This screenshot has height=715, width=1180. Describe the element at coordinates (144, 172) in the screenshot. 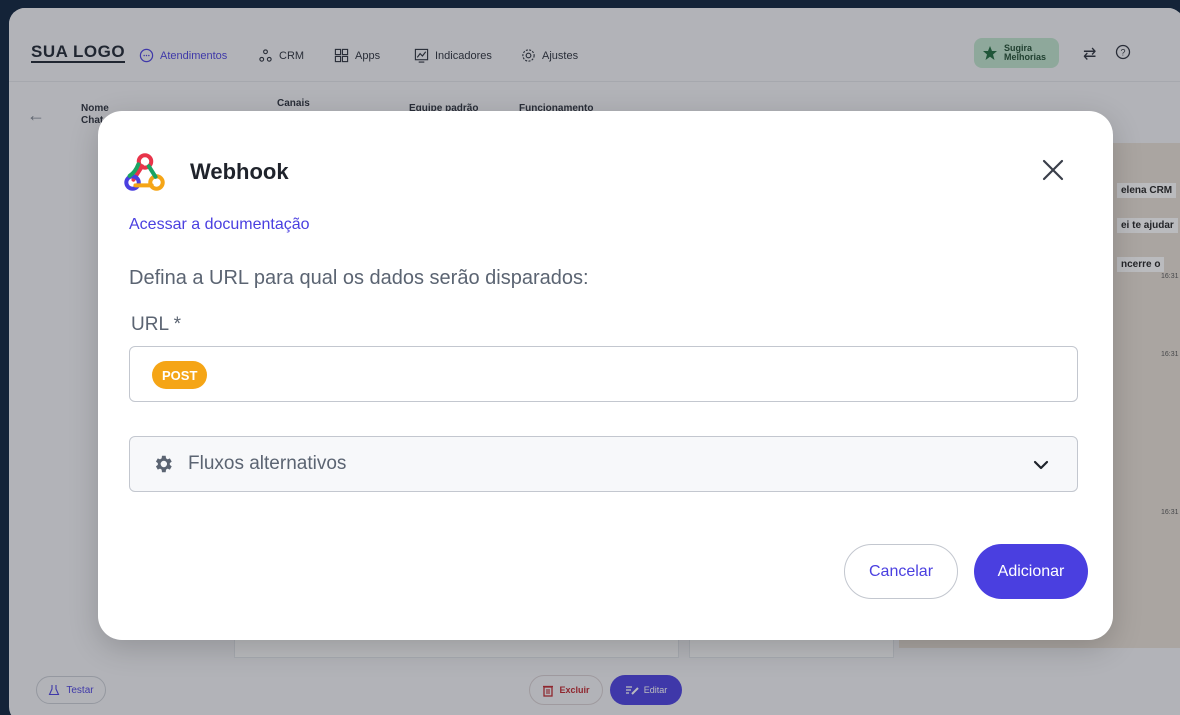

I see `webhook-icon` at that location.